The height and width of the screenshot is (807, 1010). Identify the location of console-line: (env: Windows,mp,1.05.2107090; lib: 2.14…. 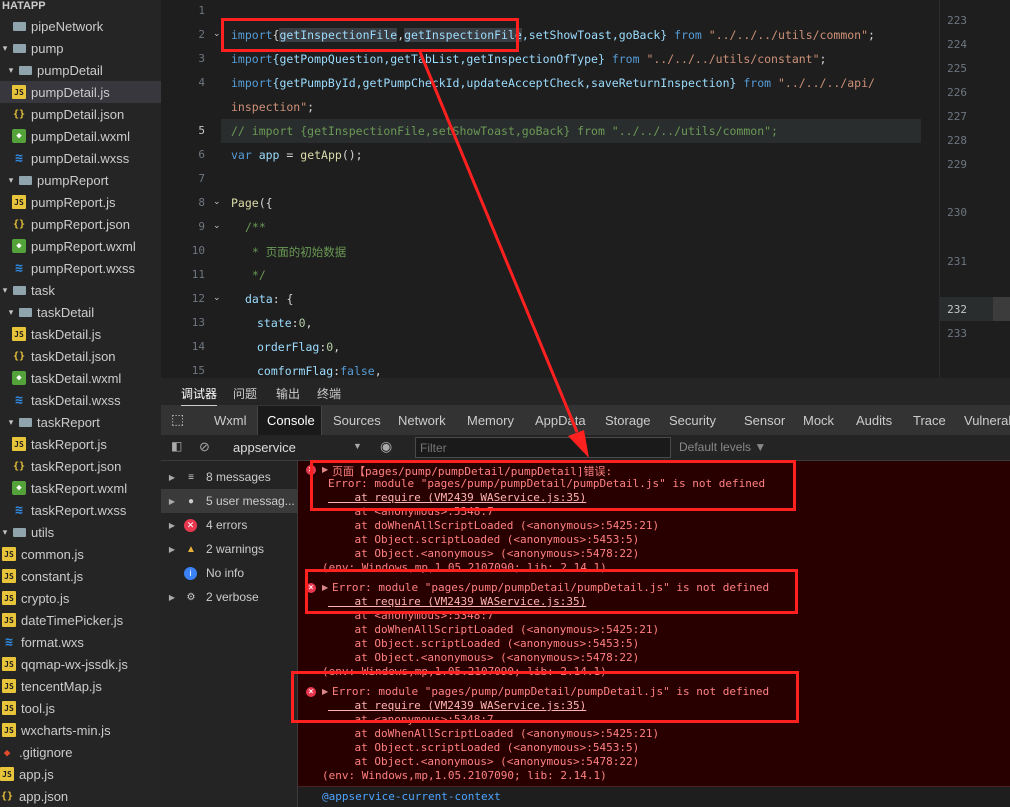
(464, 775).